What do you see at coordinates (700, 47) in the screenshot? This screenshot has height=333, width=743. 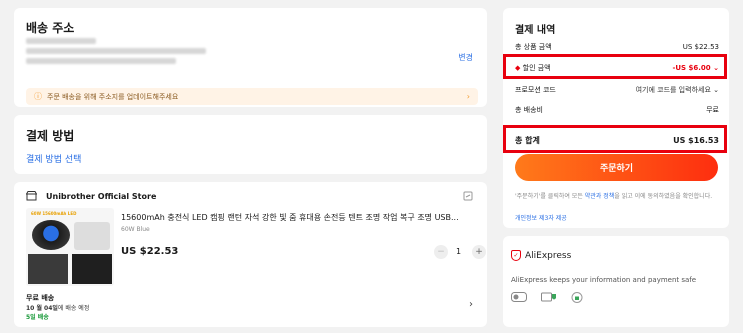 I see `subtotal-value: US $22.53` at bounding box center [700, 47].